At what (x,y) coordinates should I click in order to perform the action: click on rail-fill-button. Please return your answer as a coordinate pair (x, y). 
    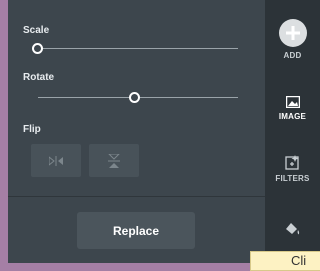
    Looking at the image, I should click on (292, 229).